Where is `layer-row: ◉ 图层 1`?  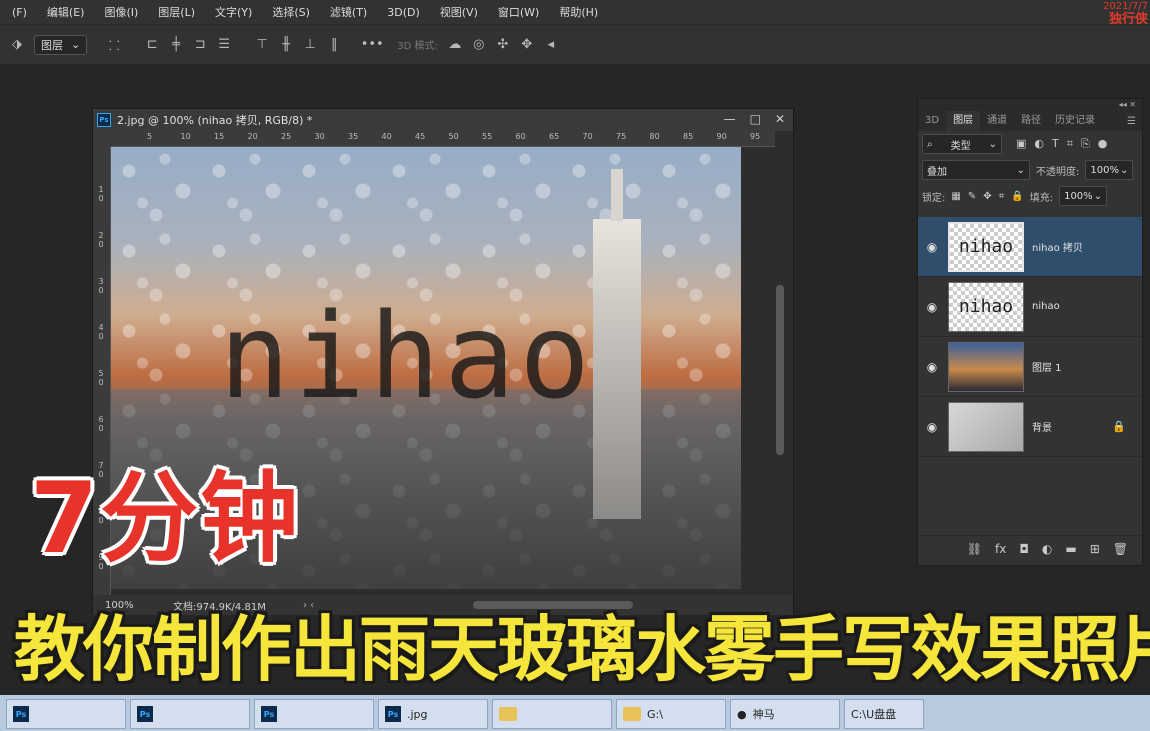 layer-row: ◉ 图层 1 is located at coordinates (1030, 367).